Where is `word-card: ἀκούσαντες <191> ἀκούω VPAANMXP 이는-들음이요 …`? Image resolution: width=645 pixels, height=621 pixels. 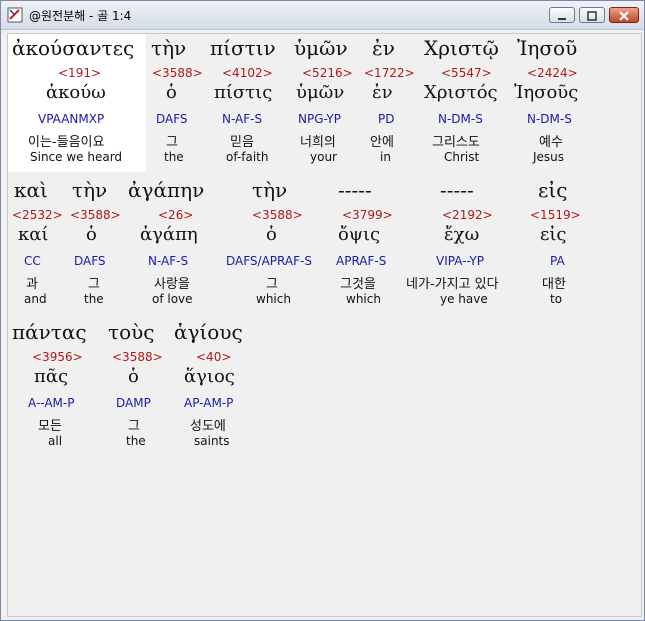 word-card: ἀκούσαντες <191> ἀκούω VPAANMXP 이는-들음이요 … is located at coordinates (77, 103).